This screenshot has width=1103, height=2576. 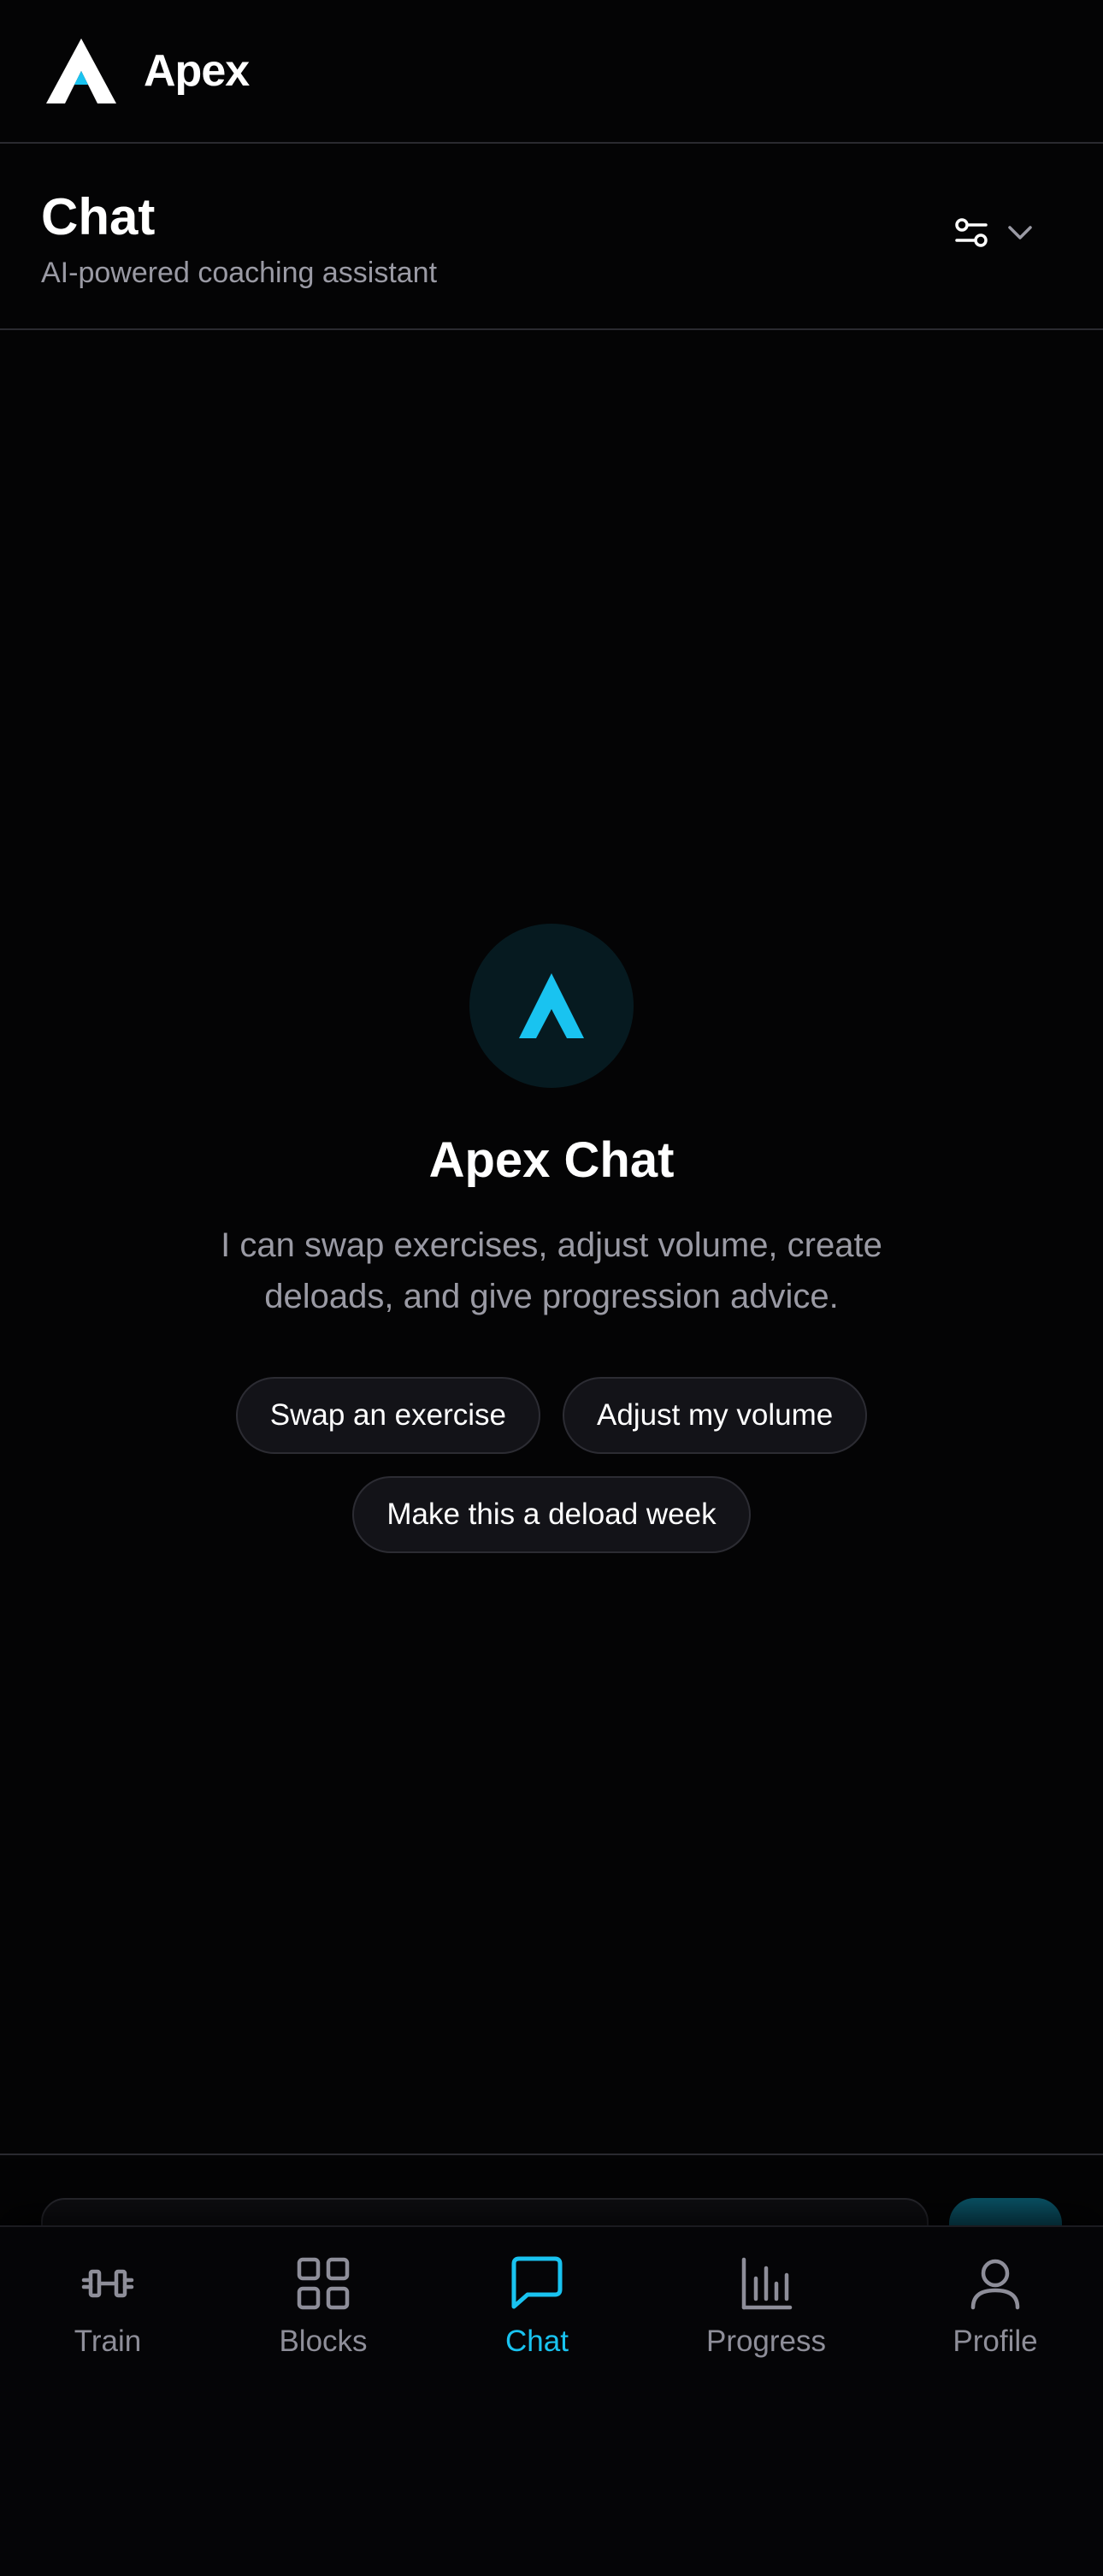 What do you see at coordinates (996, 2317) in the screenshot?
I see `tab-profile: Profile` at bounding box center [996, 2317].